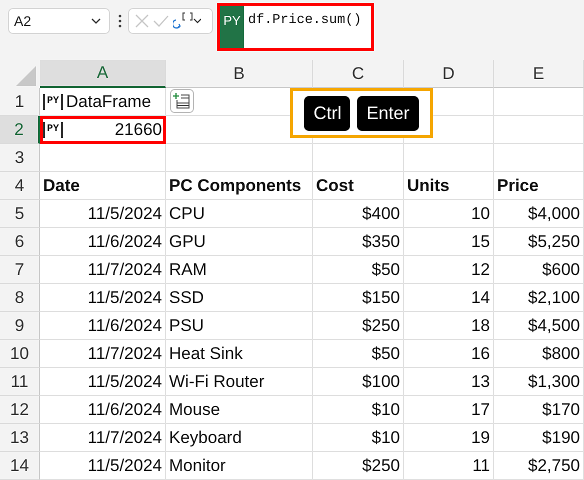 Image resolution: width=584 pixels, height=480 pixels. I want to click on cell-number: $150, so click(381, 298).